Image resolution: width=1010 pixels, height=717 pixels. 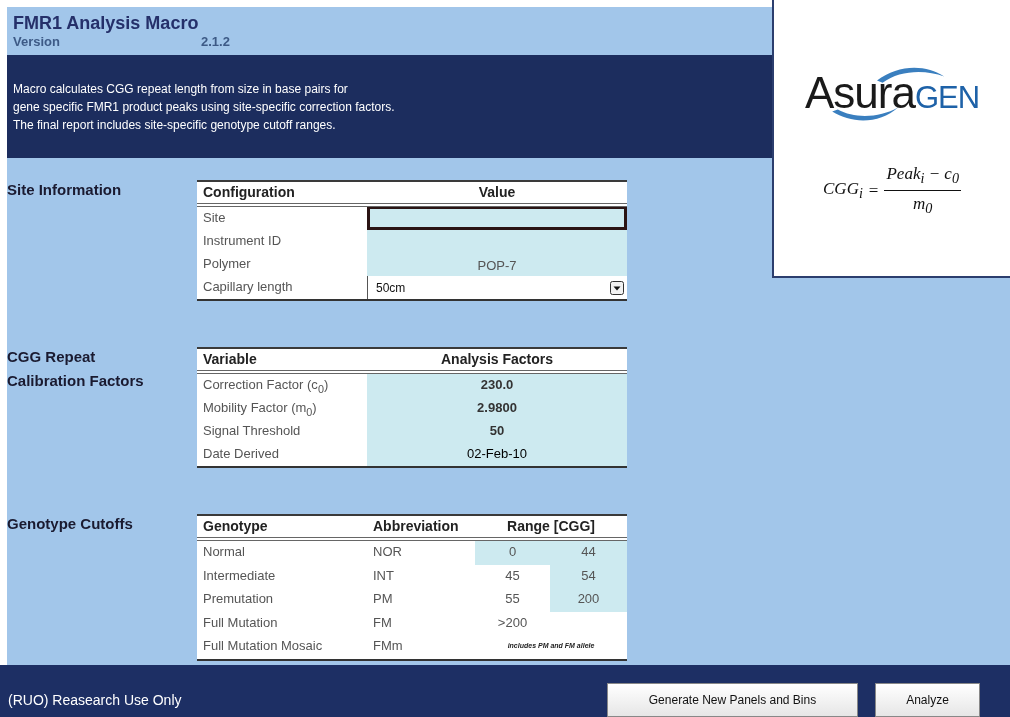 I want to click on table-cell-text: INT, so click(x=383, y=575).